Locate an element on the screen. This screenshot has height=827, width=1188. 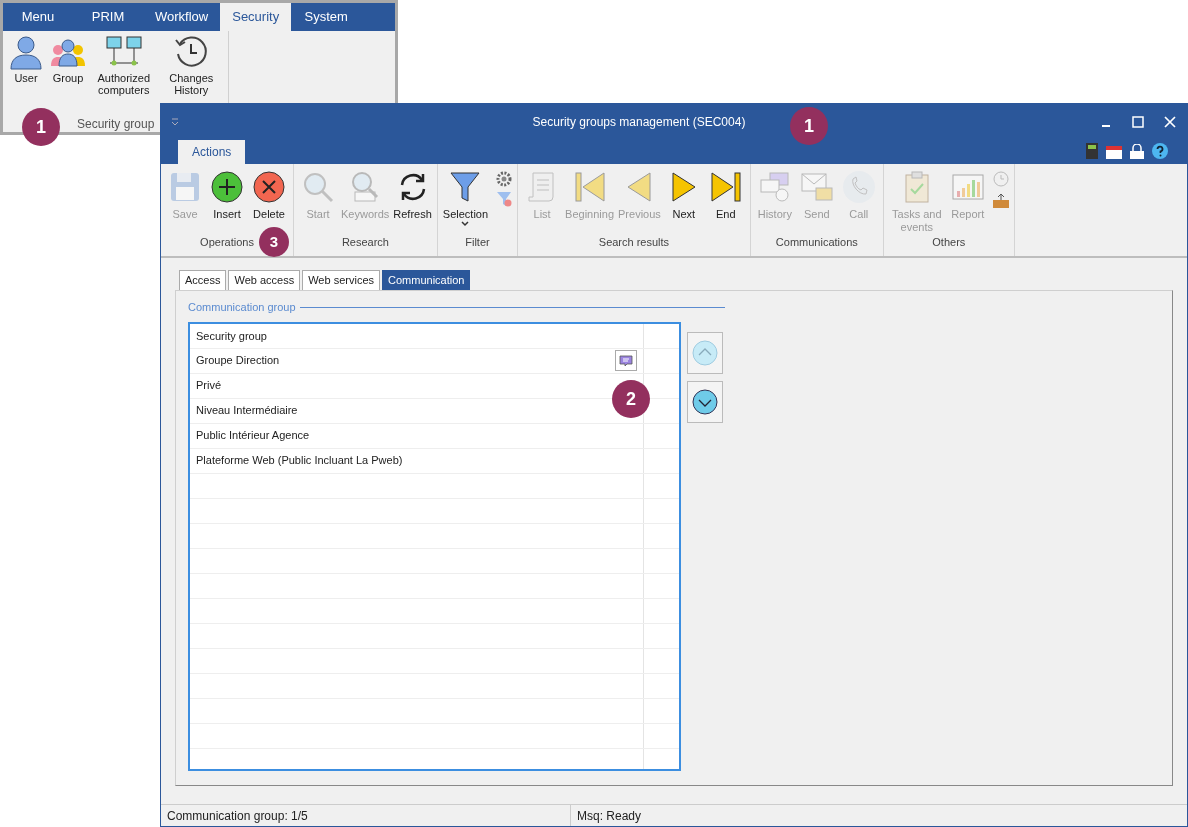
funnel-icon is located at coordinates (465, 187).